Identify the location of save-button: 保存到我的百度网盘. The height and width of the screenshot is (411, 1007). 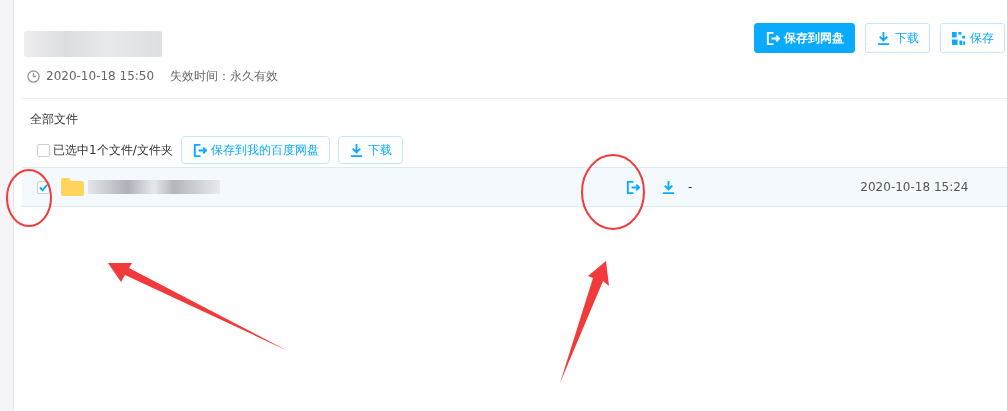
(255, 150).